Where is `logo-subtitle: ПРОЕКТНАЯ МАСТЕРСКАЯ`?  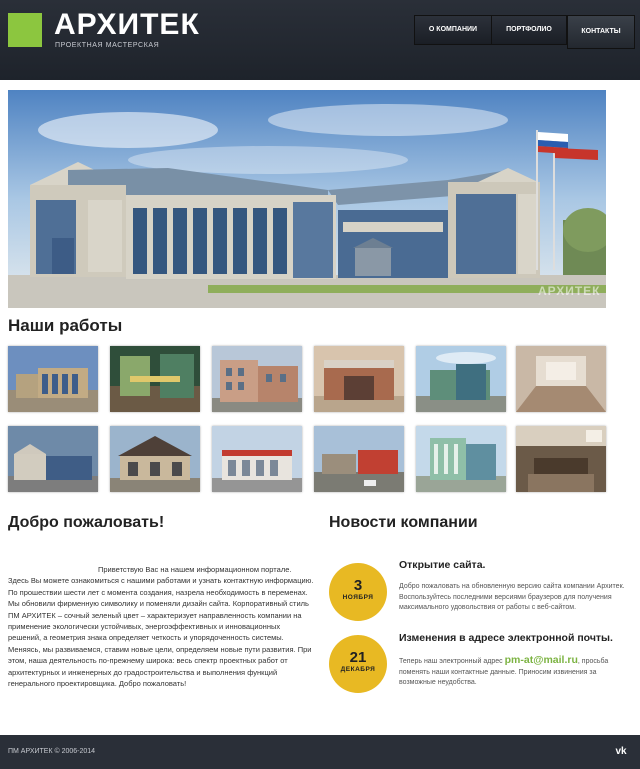 logo-subtitle: ПРОЕКТНАЯ МАСТЕРСКАЯ is located at coordinates (107, 45).